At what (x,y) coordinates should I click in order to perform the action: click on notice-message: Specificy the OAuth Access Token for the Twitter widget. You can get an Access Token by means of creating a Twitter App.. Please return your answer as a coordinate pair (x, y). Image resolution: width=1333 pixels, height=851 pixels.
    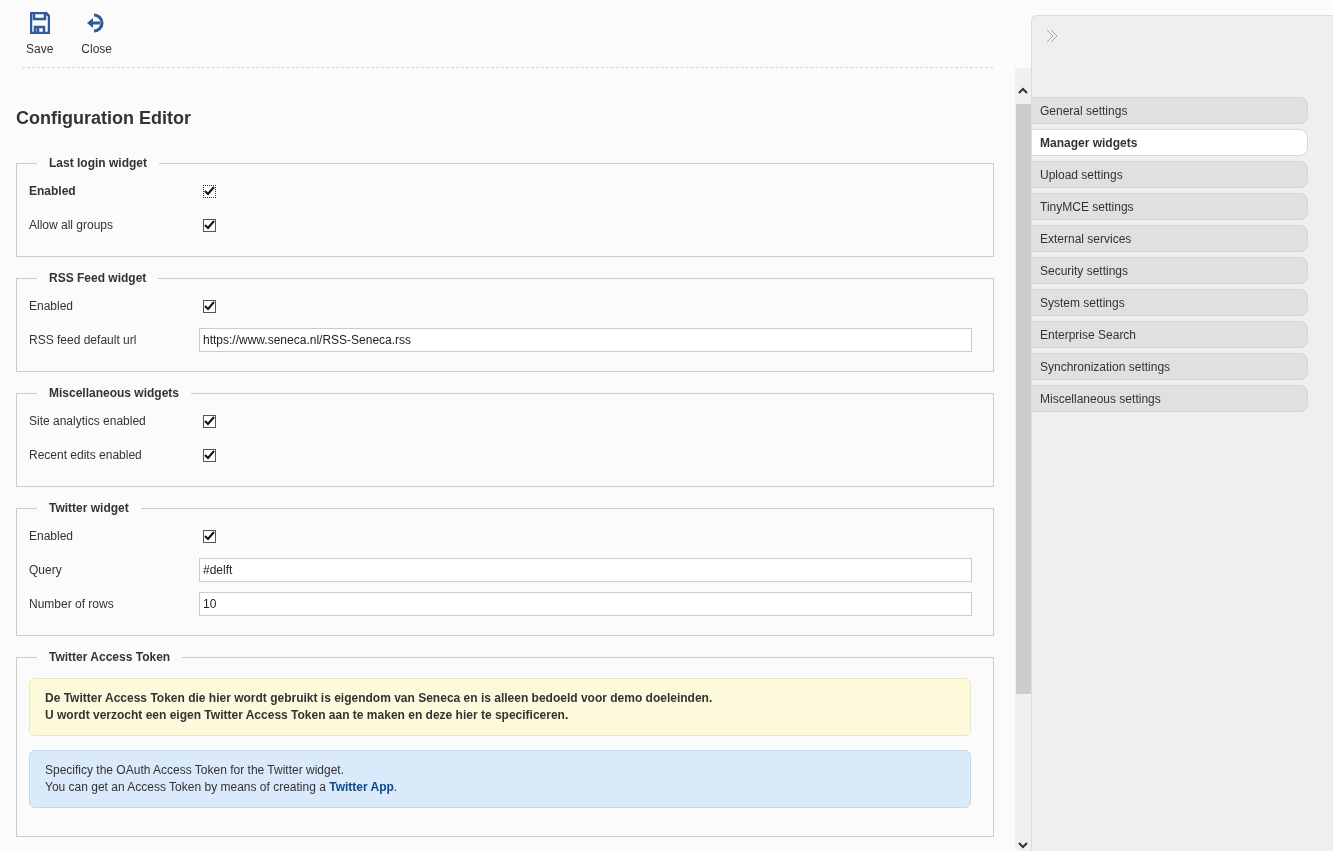
    Looking at the image, I should click on (500, 779).